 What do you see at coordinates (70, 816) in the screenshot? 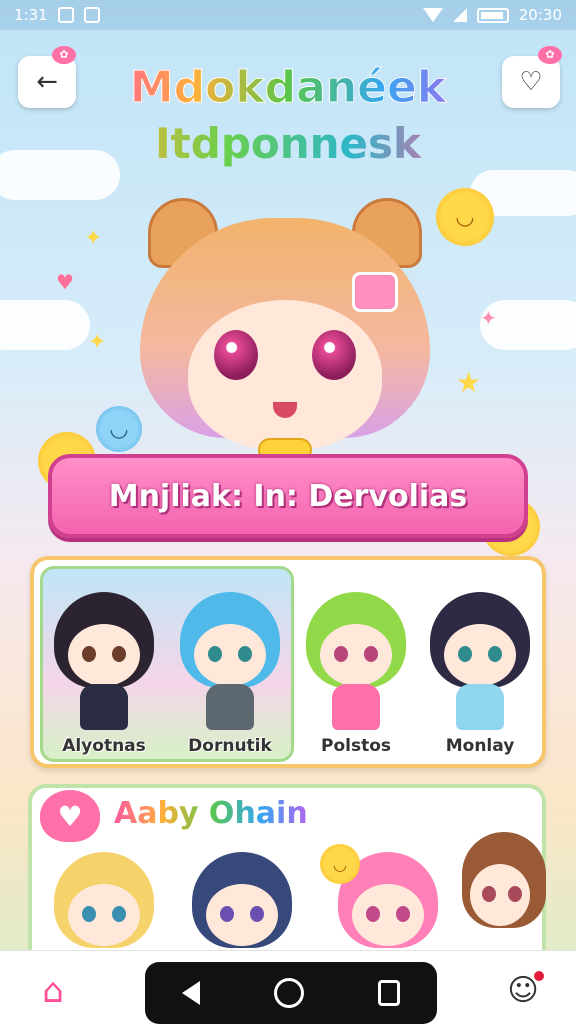
I see `heart-chat-icon: ♥` at bounding box center [70, 816].